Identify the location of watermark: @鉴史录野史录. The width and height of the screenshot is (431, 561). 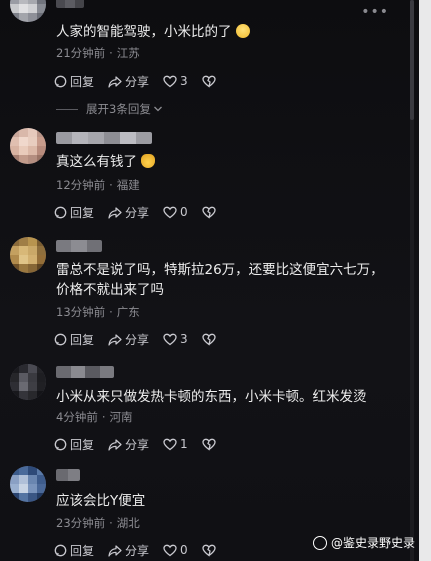
(363, 542).